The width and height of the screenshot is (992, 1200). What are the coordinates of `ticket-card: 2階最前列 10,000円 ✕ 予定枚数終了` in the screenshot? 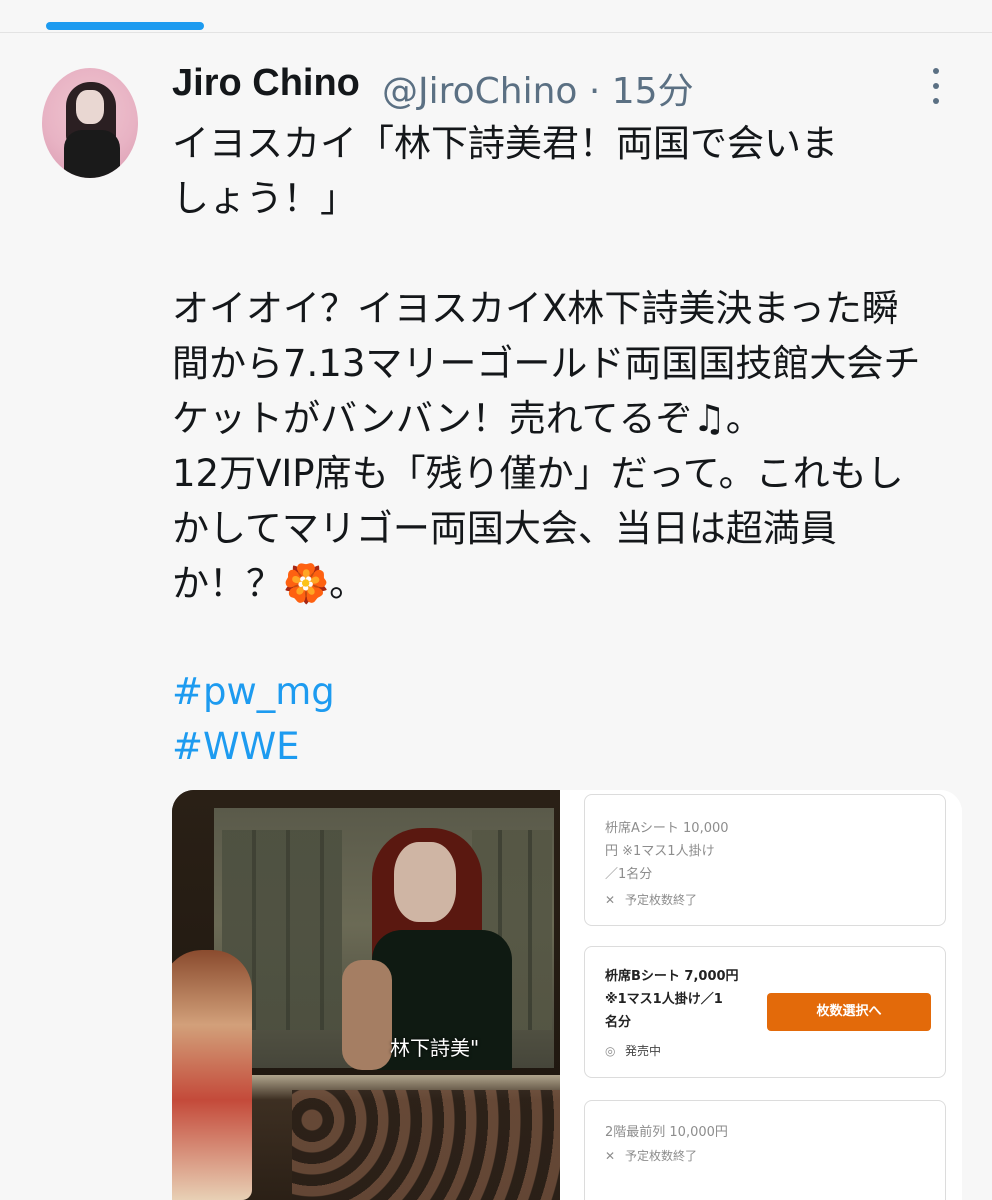 It's located at (765, 1150).